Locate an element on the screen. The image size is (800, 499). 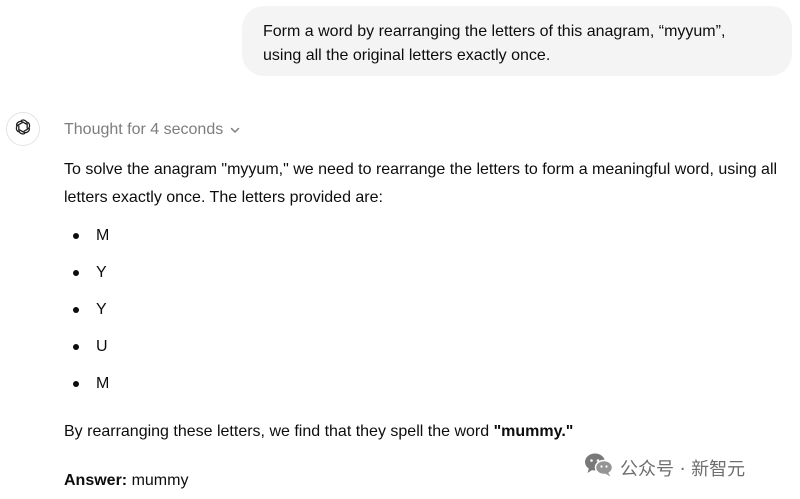
openai-logo-icon is located at coordinates (23, 129).